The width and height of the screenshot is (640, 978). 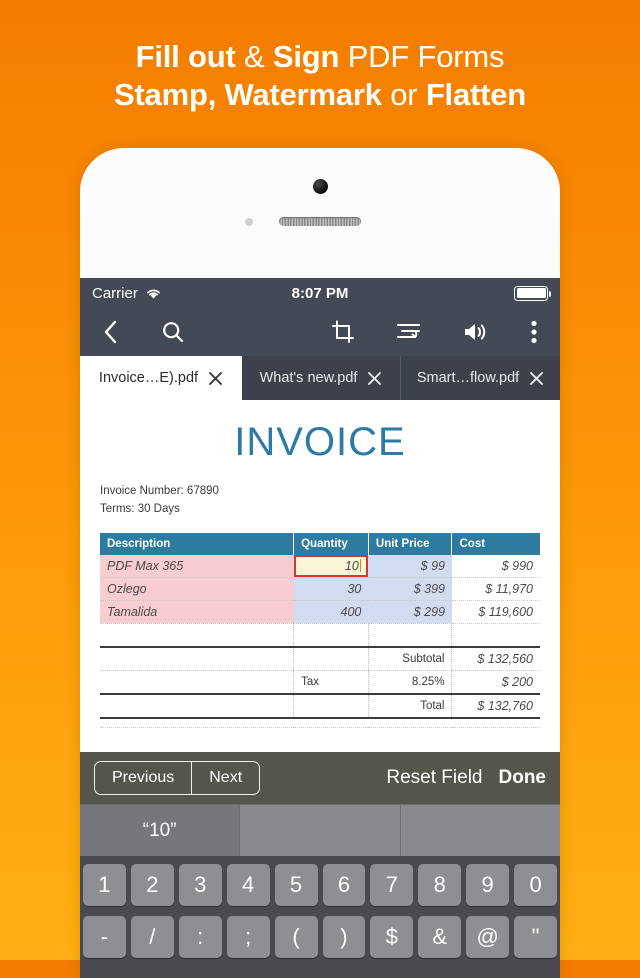 What do you see at coordinates (197, 589) in the screenshot?
I see `cell-description: Ozlego` at bounding box center [197, 589].